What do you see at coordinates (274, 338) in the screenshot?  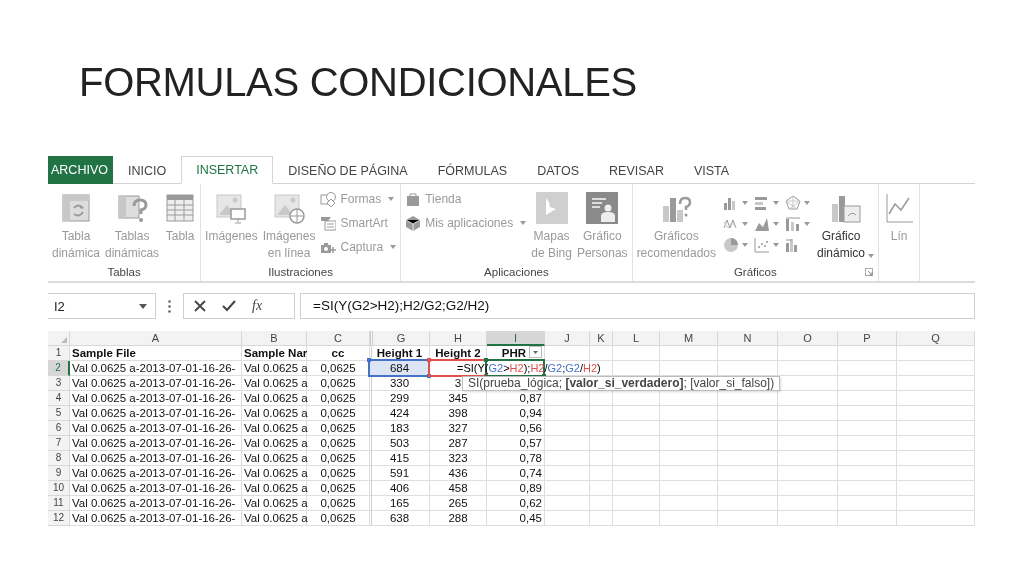 I see `column-header: B` at bounding box center [274, 338].